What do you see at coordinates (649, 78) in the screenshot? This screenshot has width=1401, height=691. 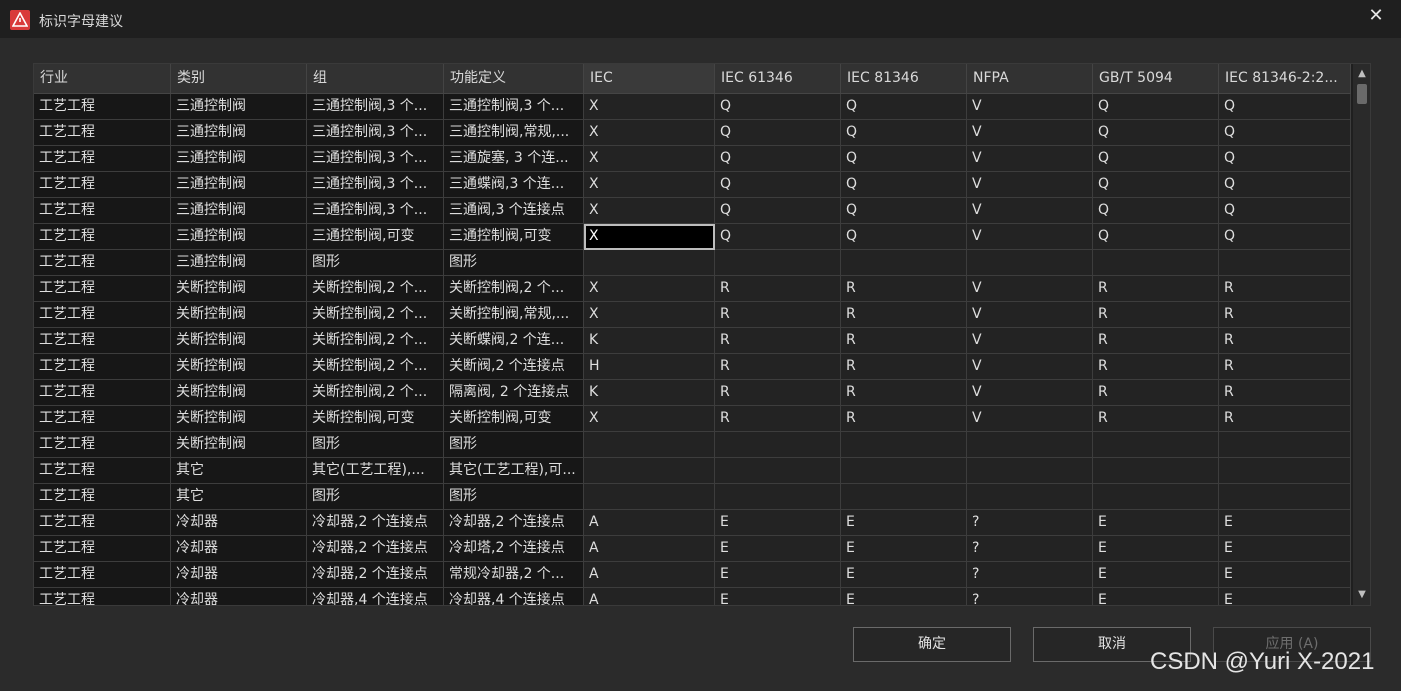 I see `column-header-iec: IEC` at bounding box center [649, 78].